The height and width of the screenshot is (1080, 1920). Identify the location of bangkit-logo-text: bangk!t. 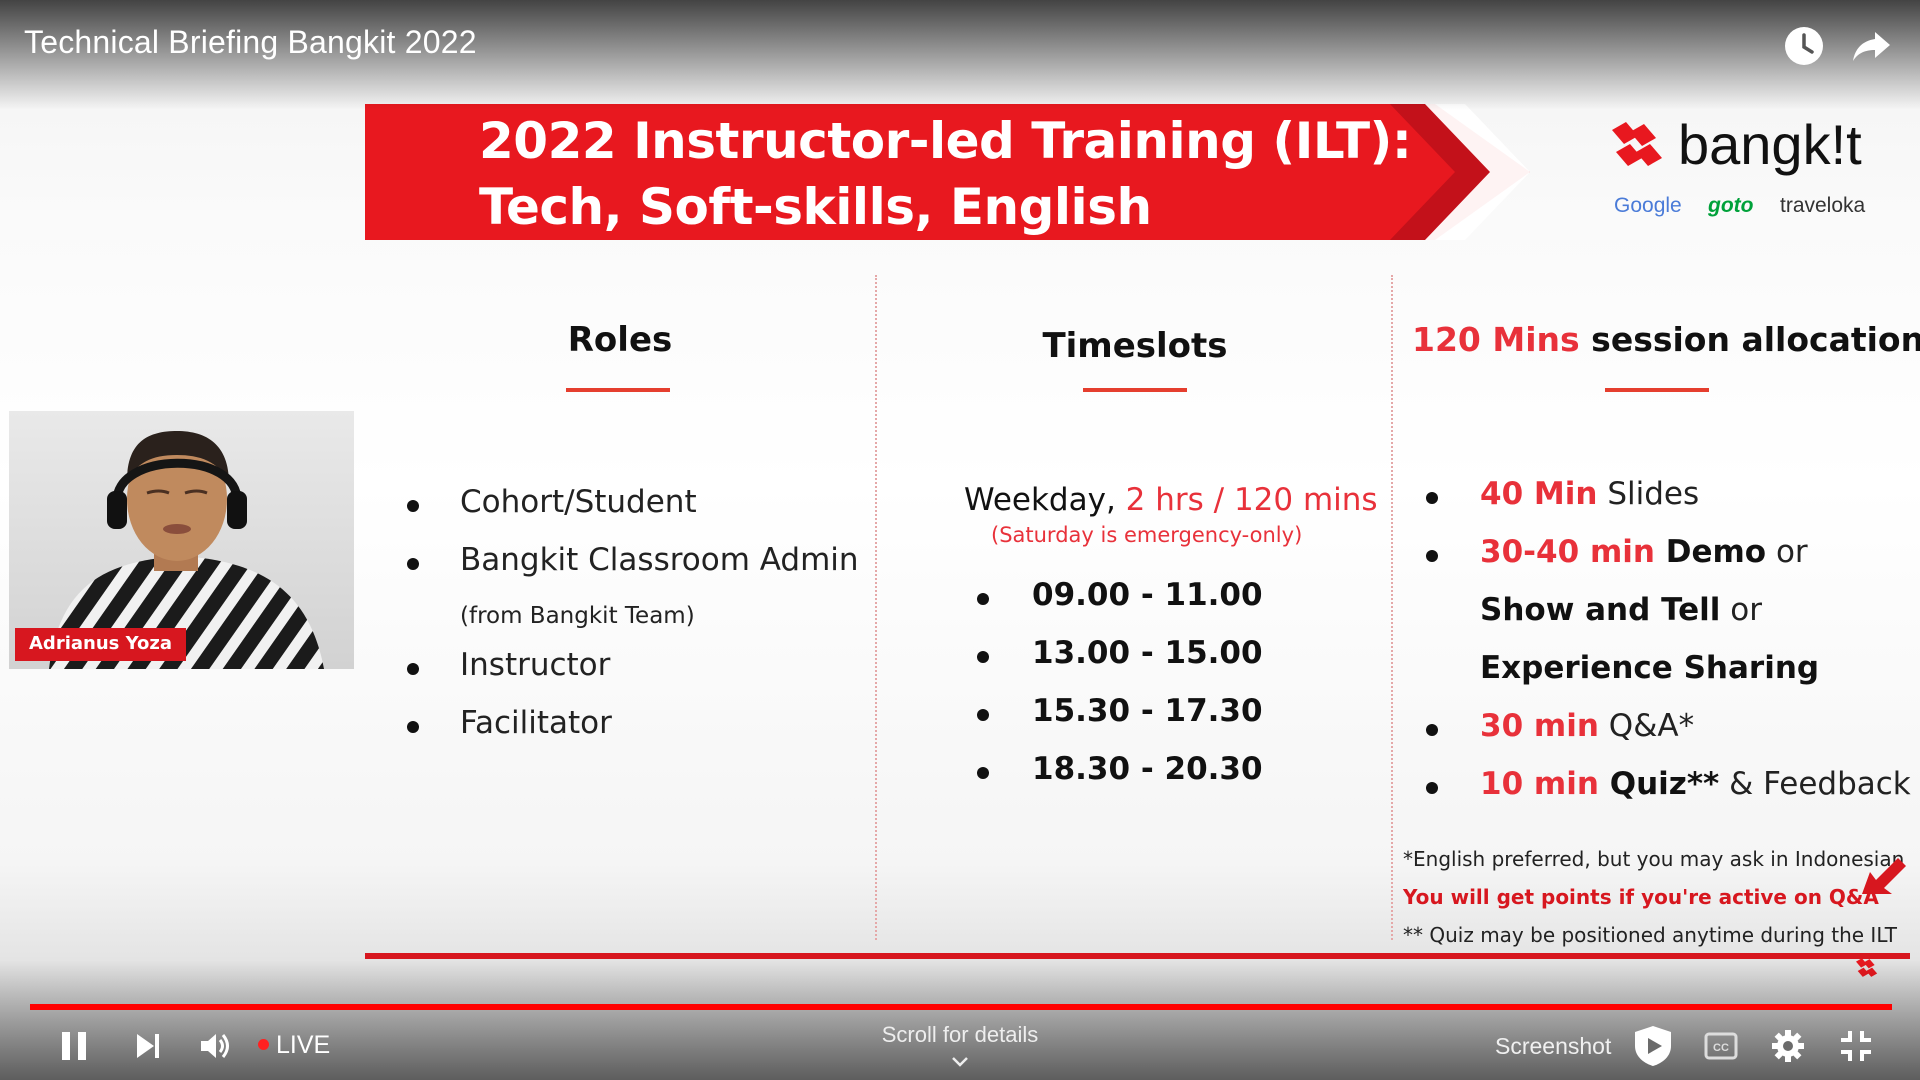
(1770, 144).